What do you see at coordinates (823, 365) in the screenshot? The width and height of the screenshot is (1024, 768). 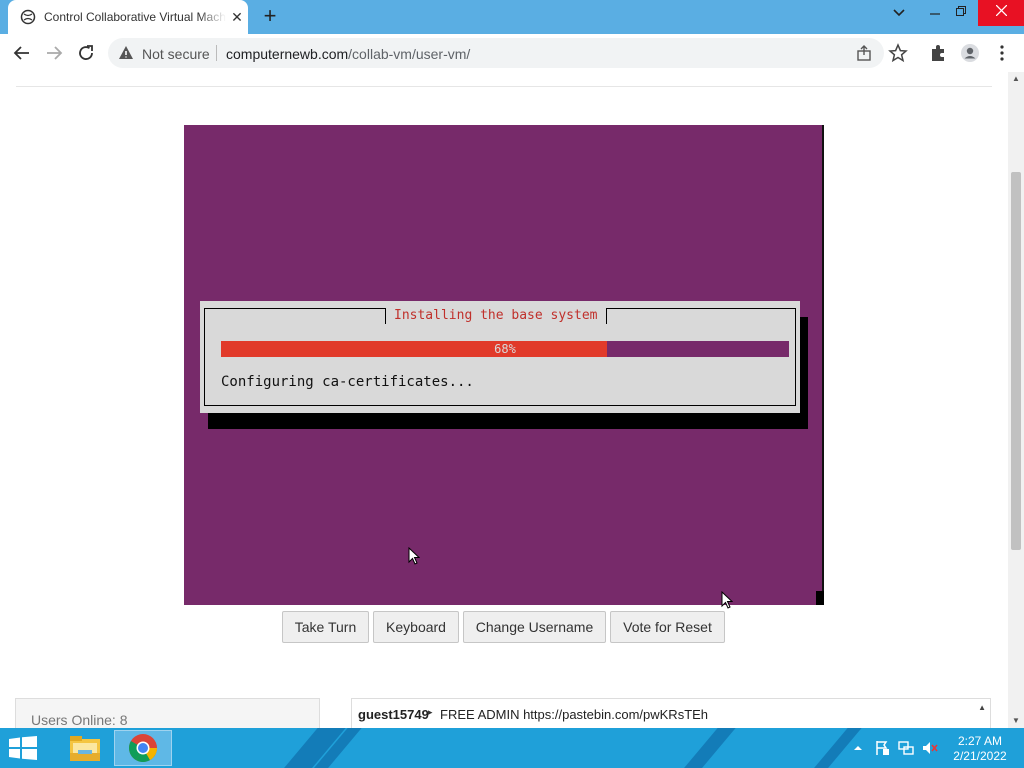 I see `vm-edge` at bounding box center [823, 365].